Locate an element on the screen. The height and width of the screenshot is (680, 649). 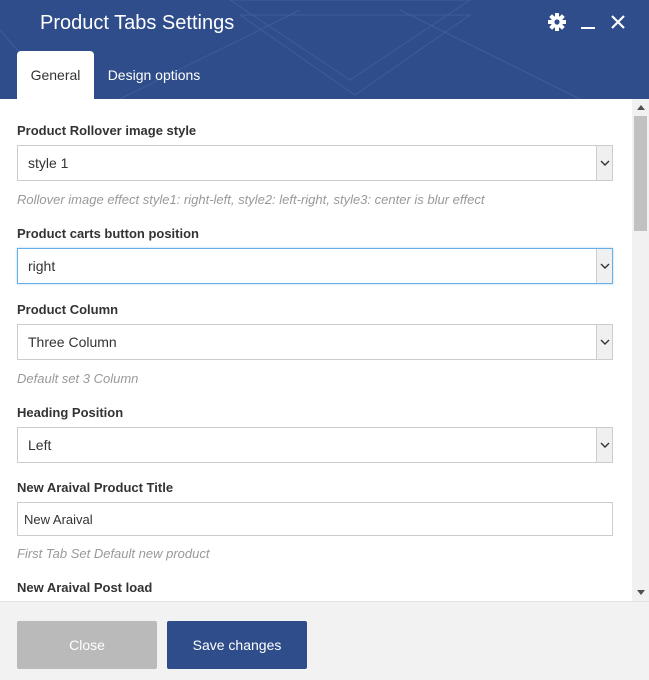
rollover-style-label: Product Rollover image style is located at coordinates (107, 130).